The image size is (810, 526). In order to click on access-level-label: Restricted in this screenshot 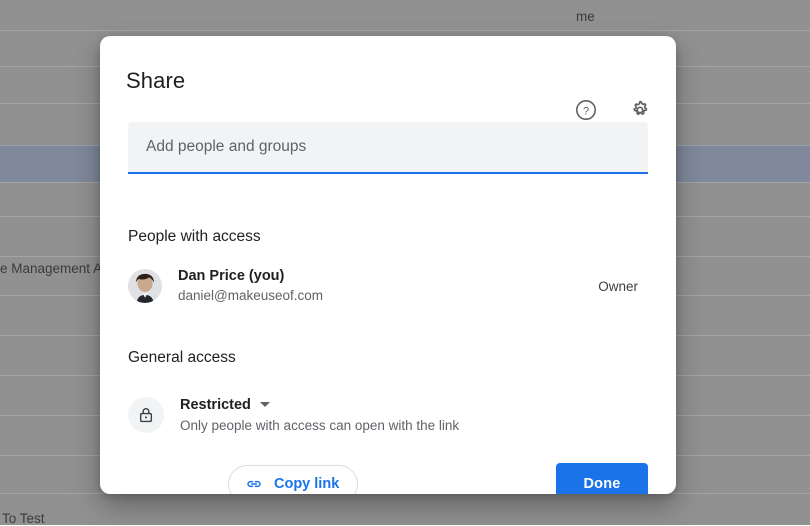, I will do `click(215, 404)`.